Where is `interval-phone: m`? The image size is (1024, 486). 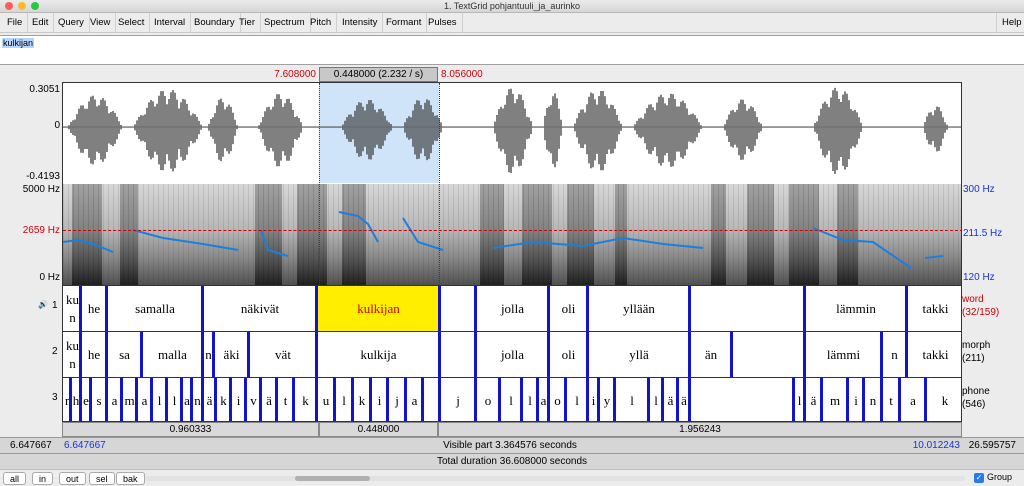 interval-phone: m is located at coordinates (835, 399).